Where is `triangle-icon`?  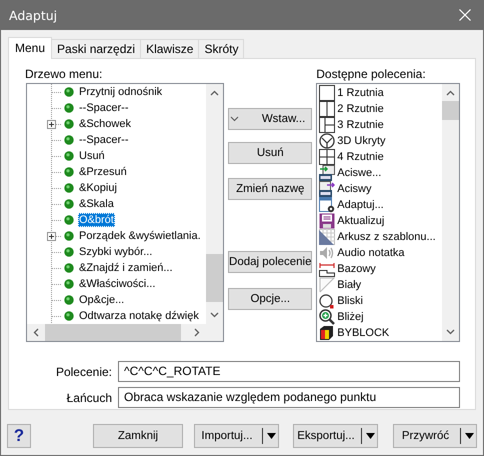 triangle-icon is located at coordinates (327, 285).